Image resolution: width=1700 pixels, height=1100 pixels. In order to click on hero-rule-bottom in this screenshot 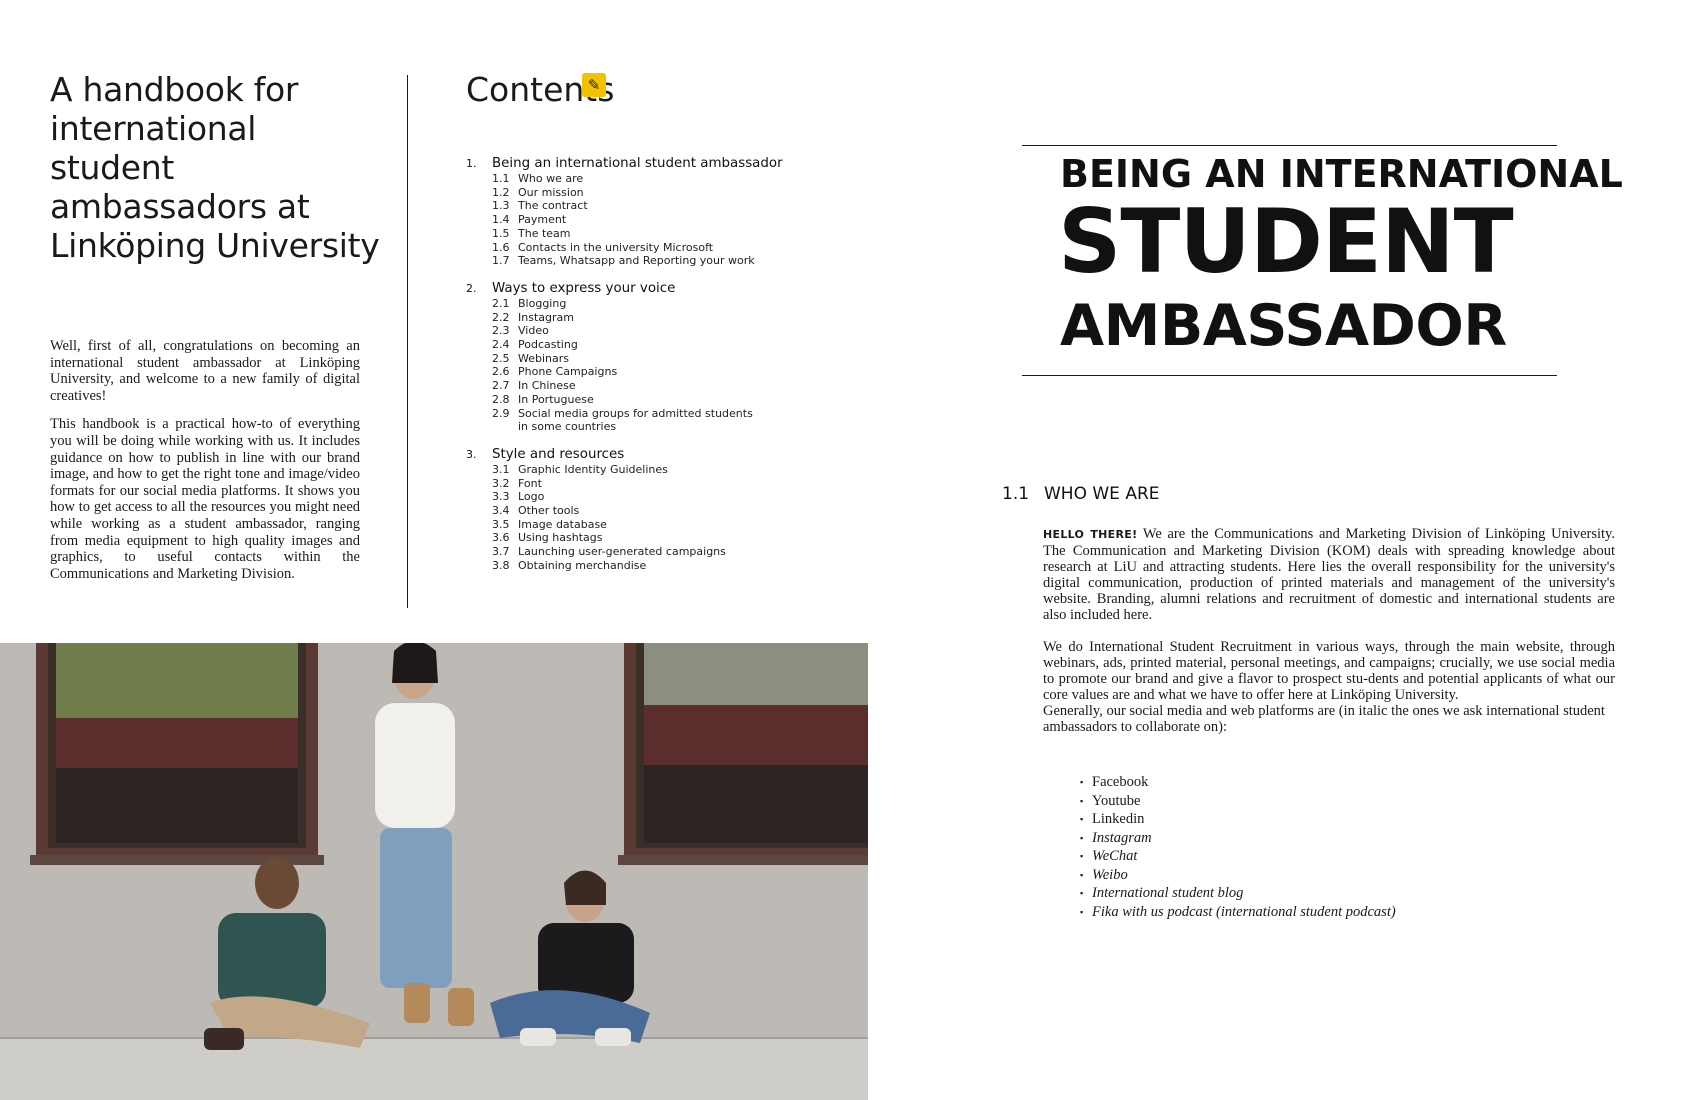, I will do `click(1289, 375)`.